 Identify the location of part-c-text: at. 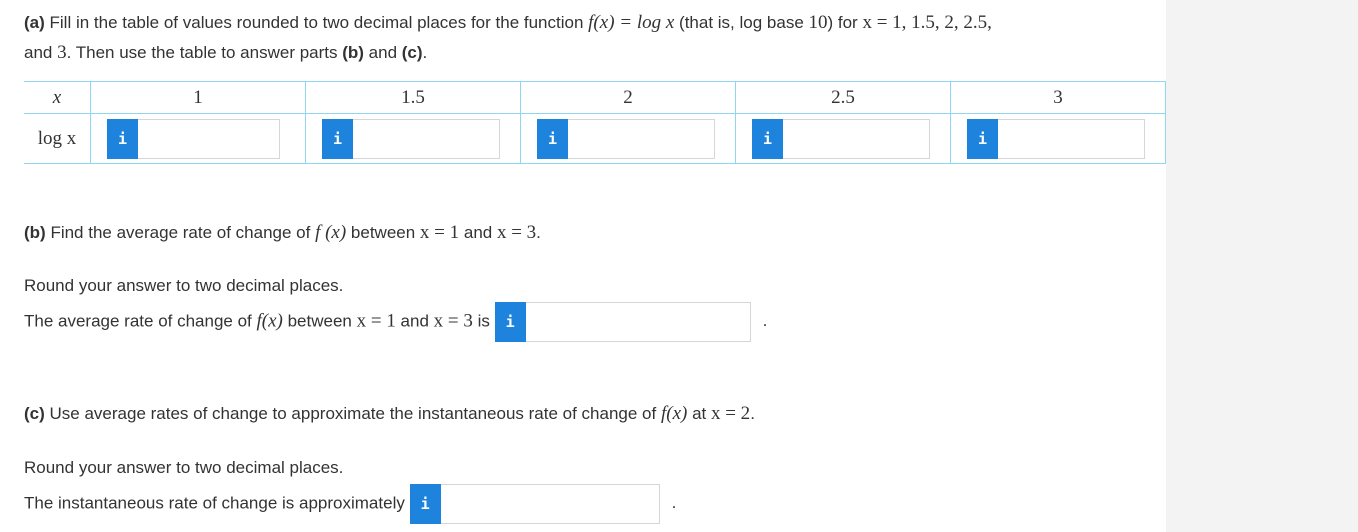
(699, 413).